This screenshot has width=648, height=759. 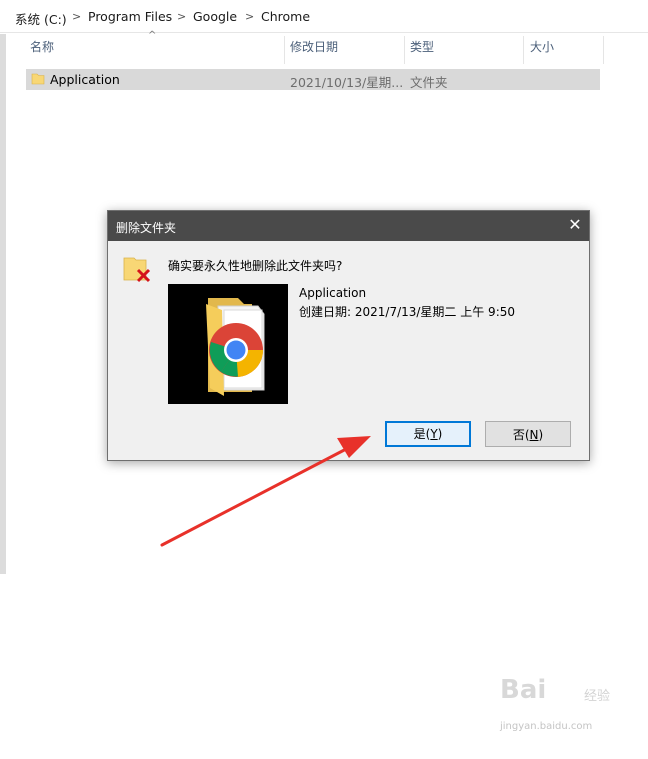 What do you see at coordinates (546, 726) in the screenshot?
I see `watermark-url: jingyan.baidu.com` at bounding box center [546, 726].